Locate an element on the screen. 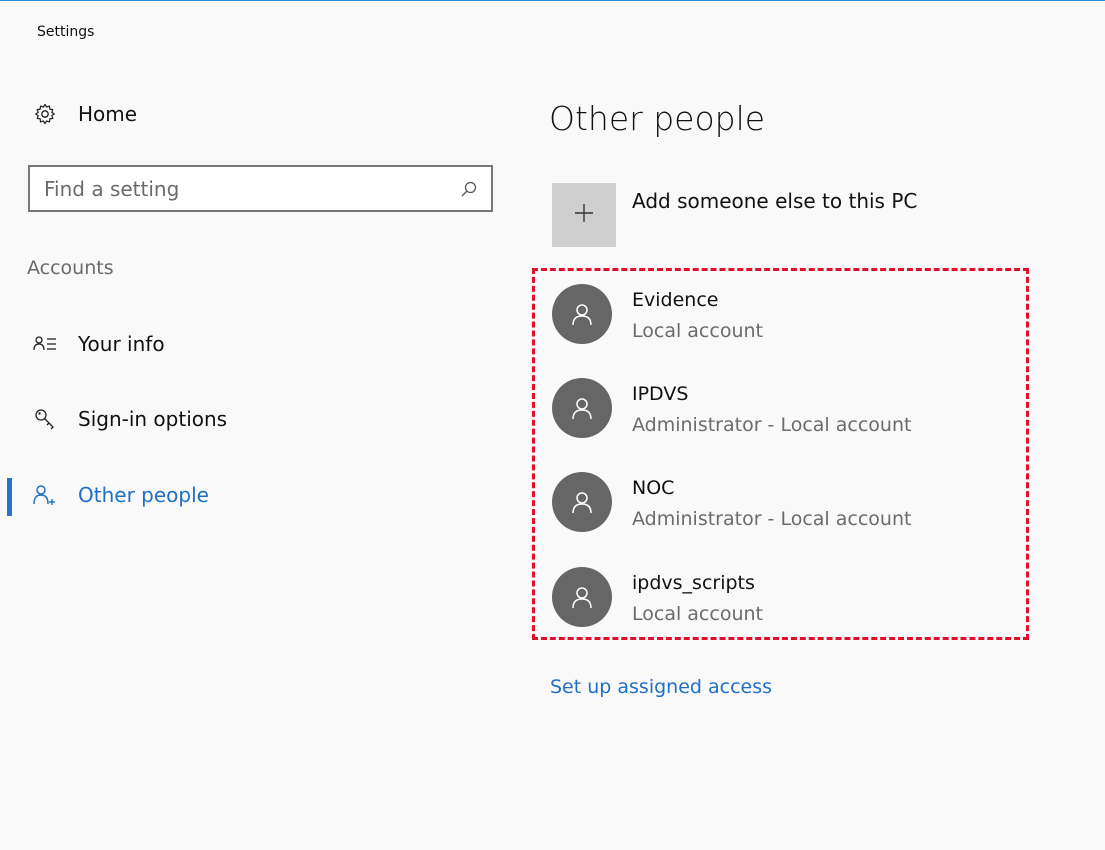  plus-icon is located at coordinates (584, 215).